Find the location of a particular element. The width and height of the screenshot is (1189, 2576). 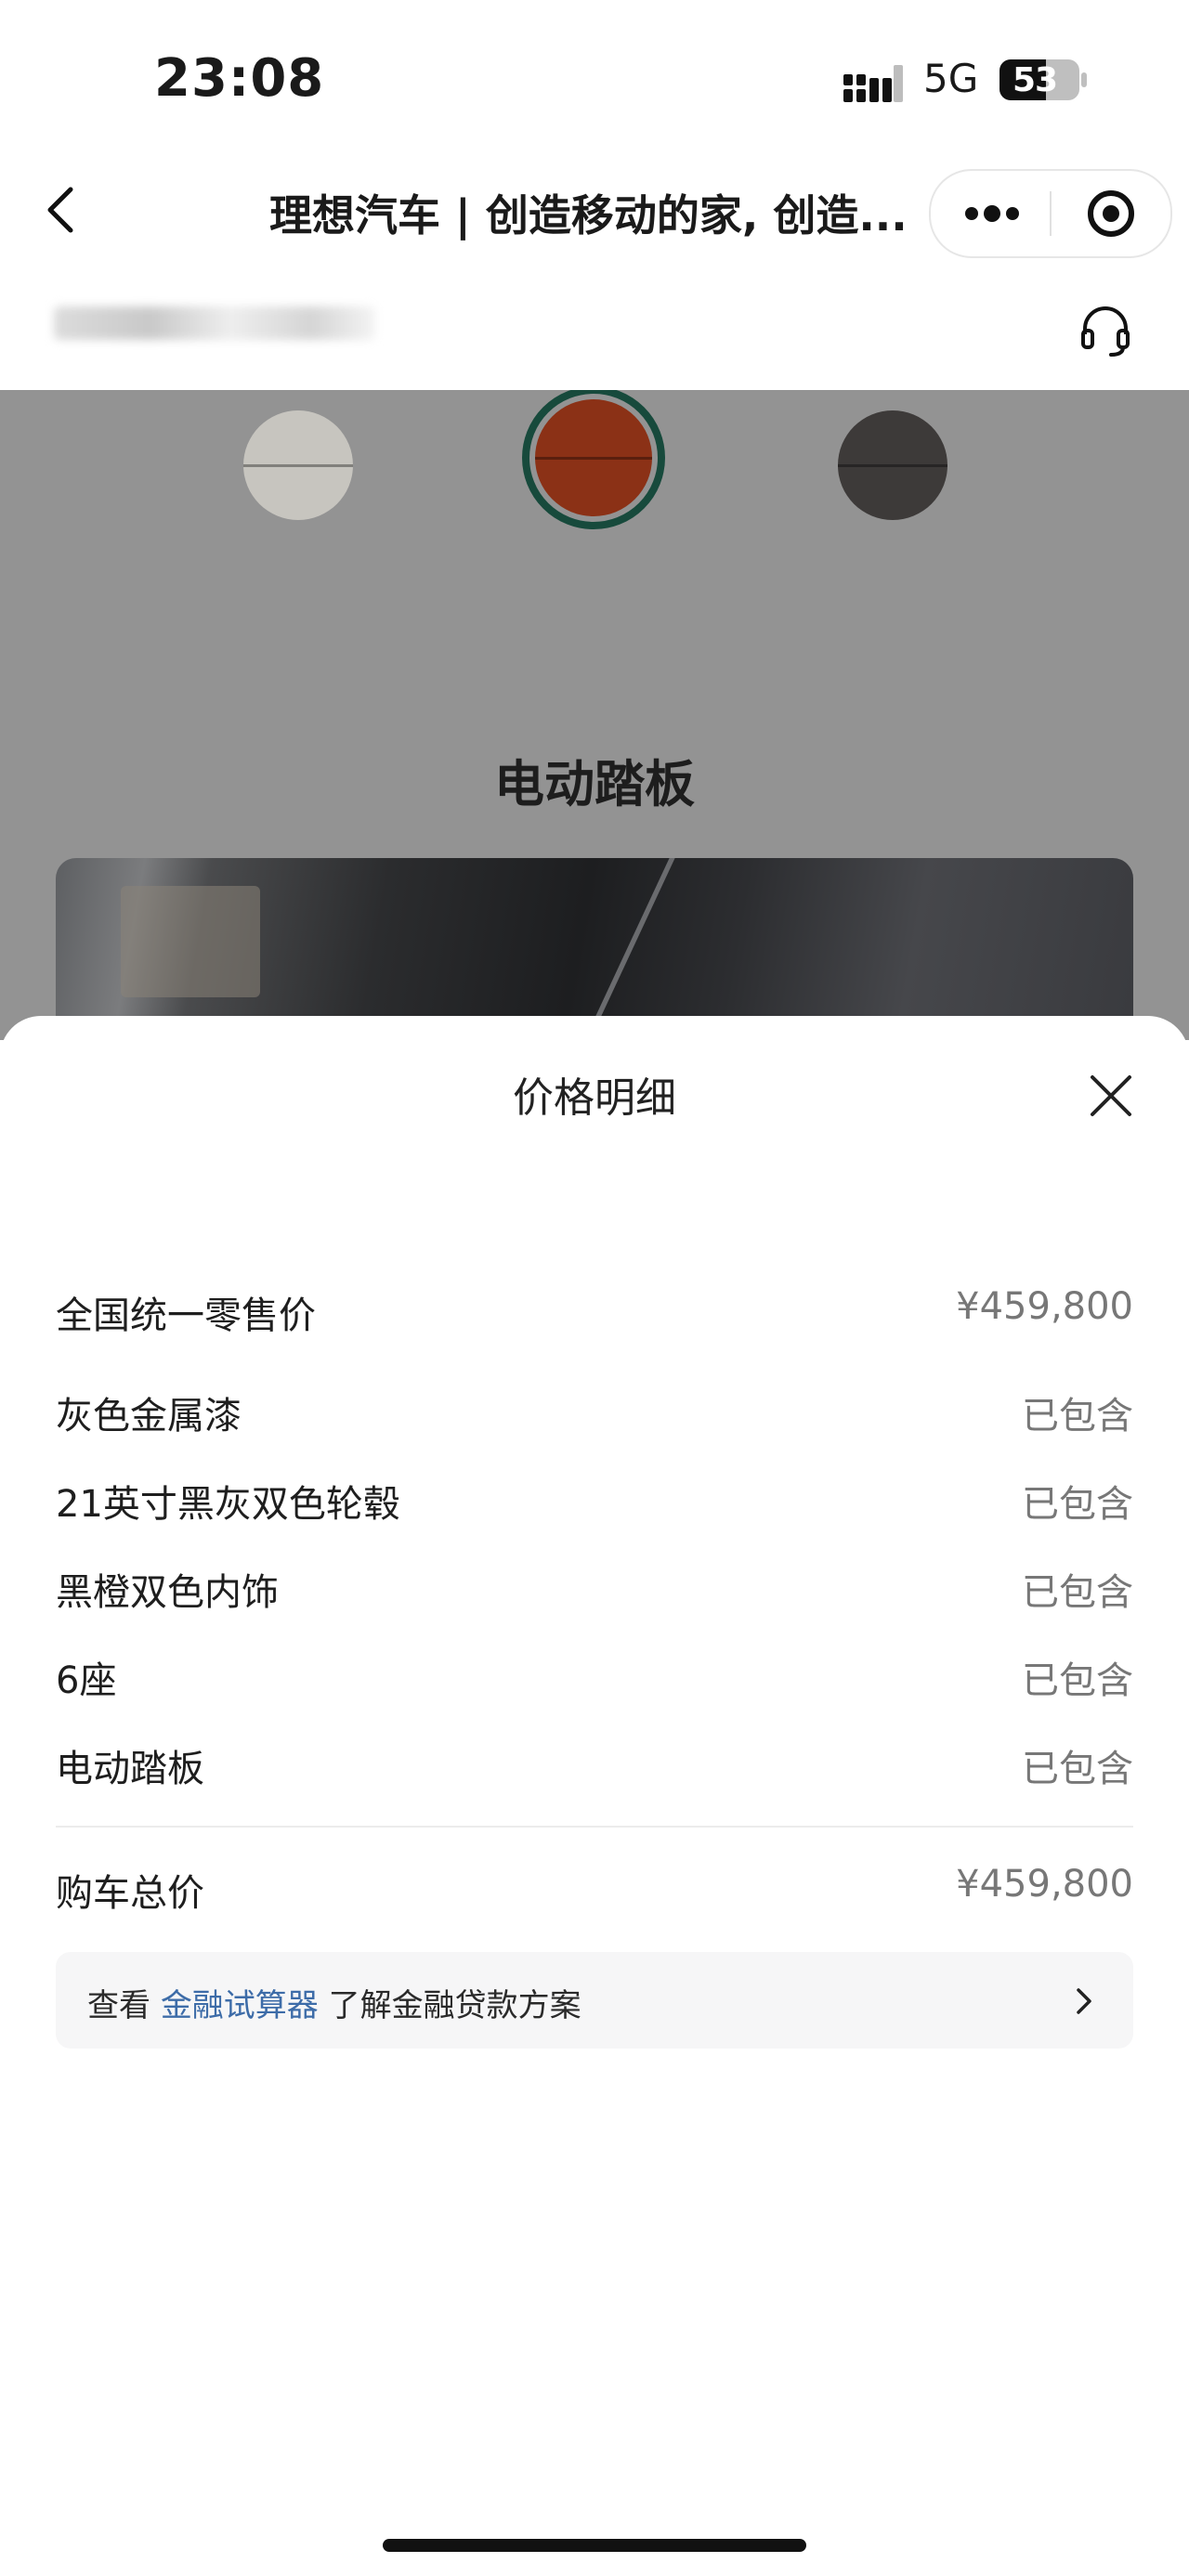

total-price-value: ¥459,800 is located at coordinates (1044, 1885).